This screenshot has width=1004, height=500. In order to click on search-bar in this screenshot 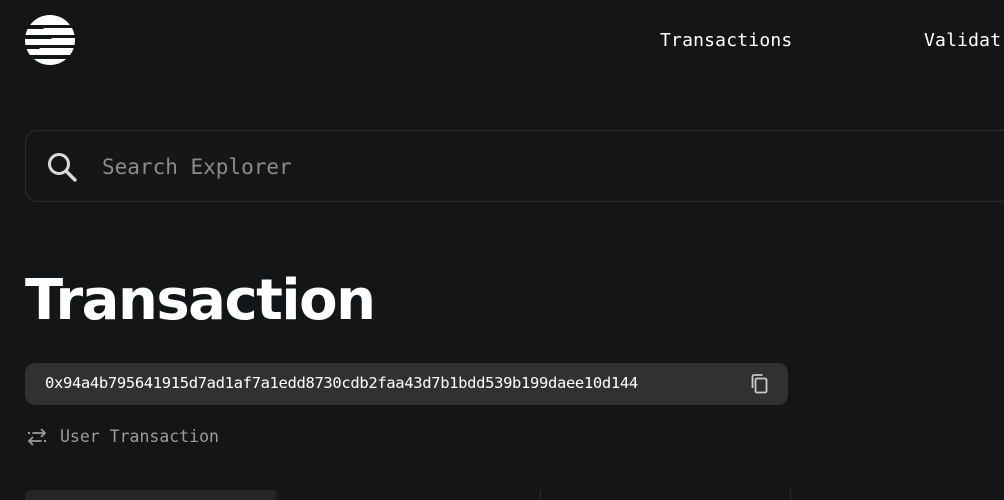, I will do `click(514, 166)`.